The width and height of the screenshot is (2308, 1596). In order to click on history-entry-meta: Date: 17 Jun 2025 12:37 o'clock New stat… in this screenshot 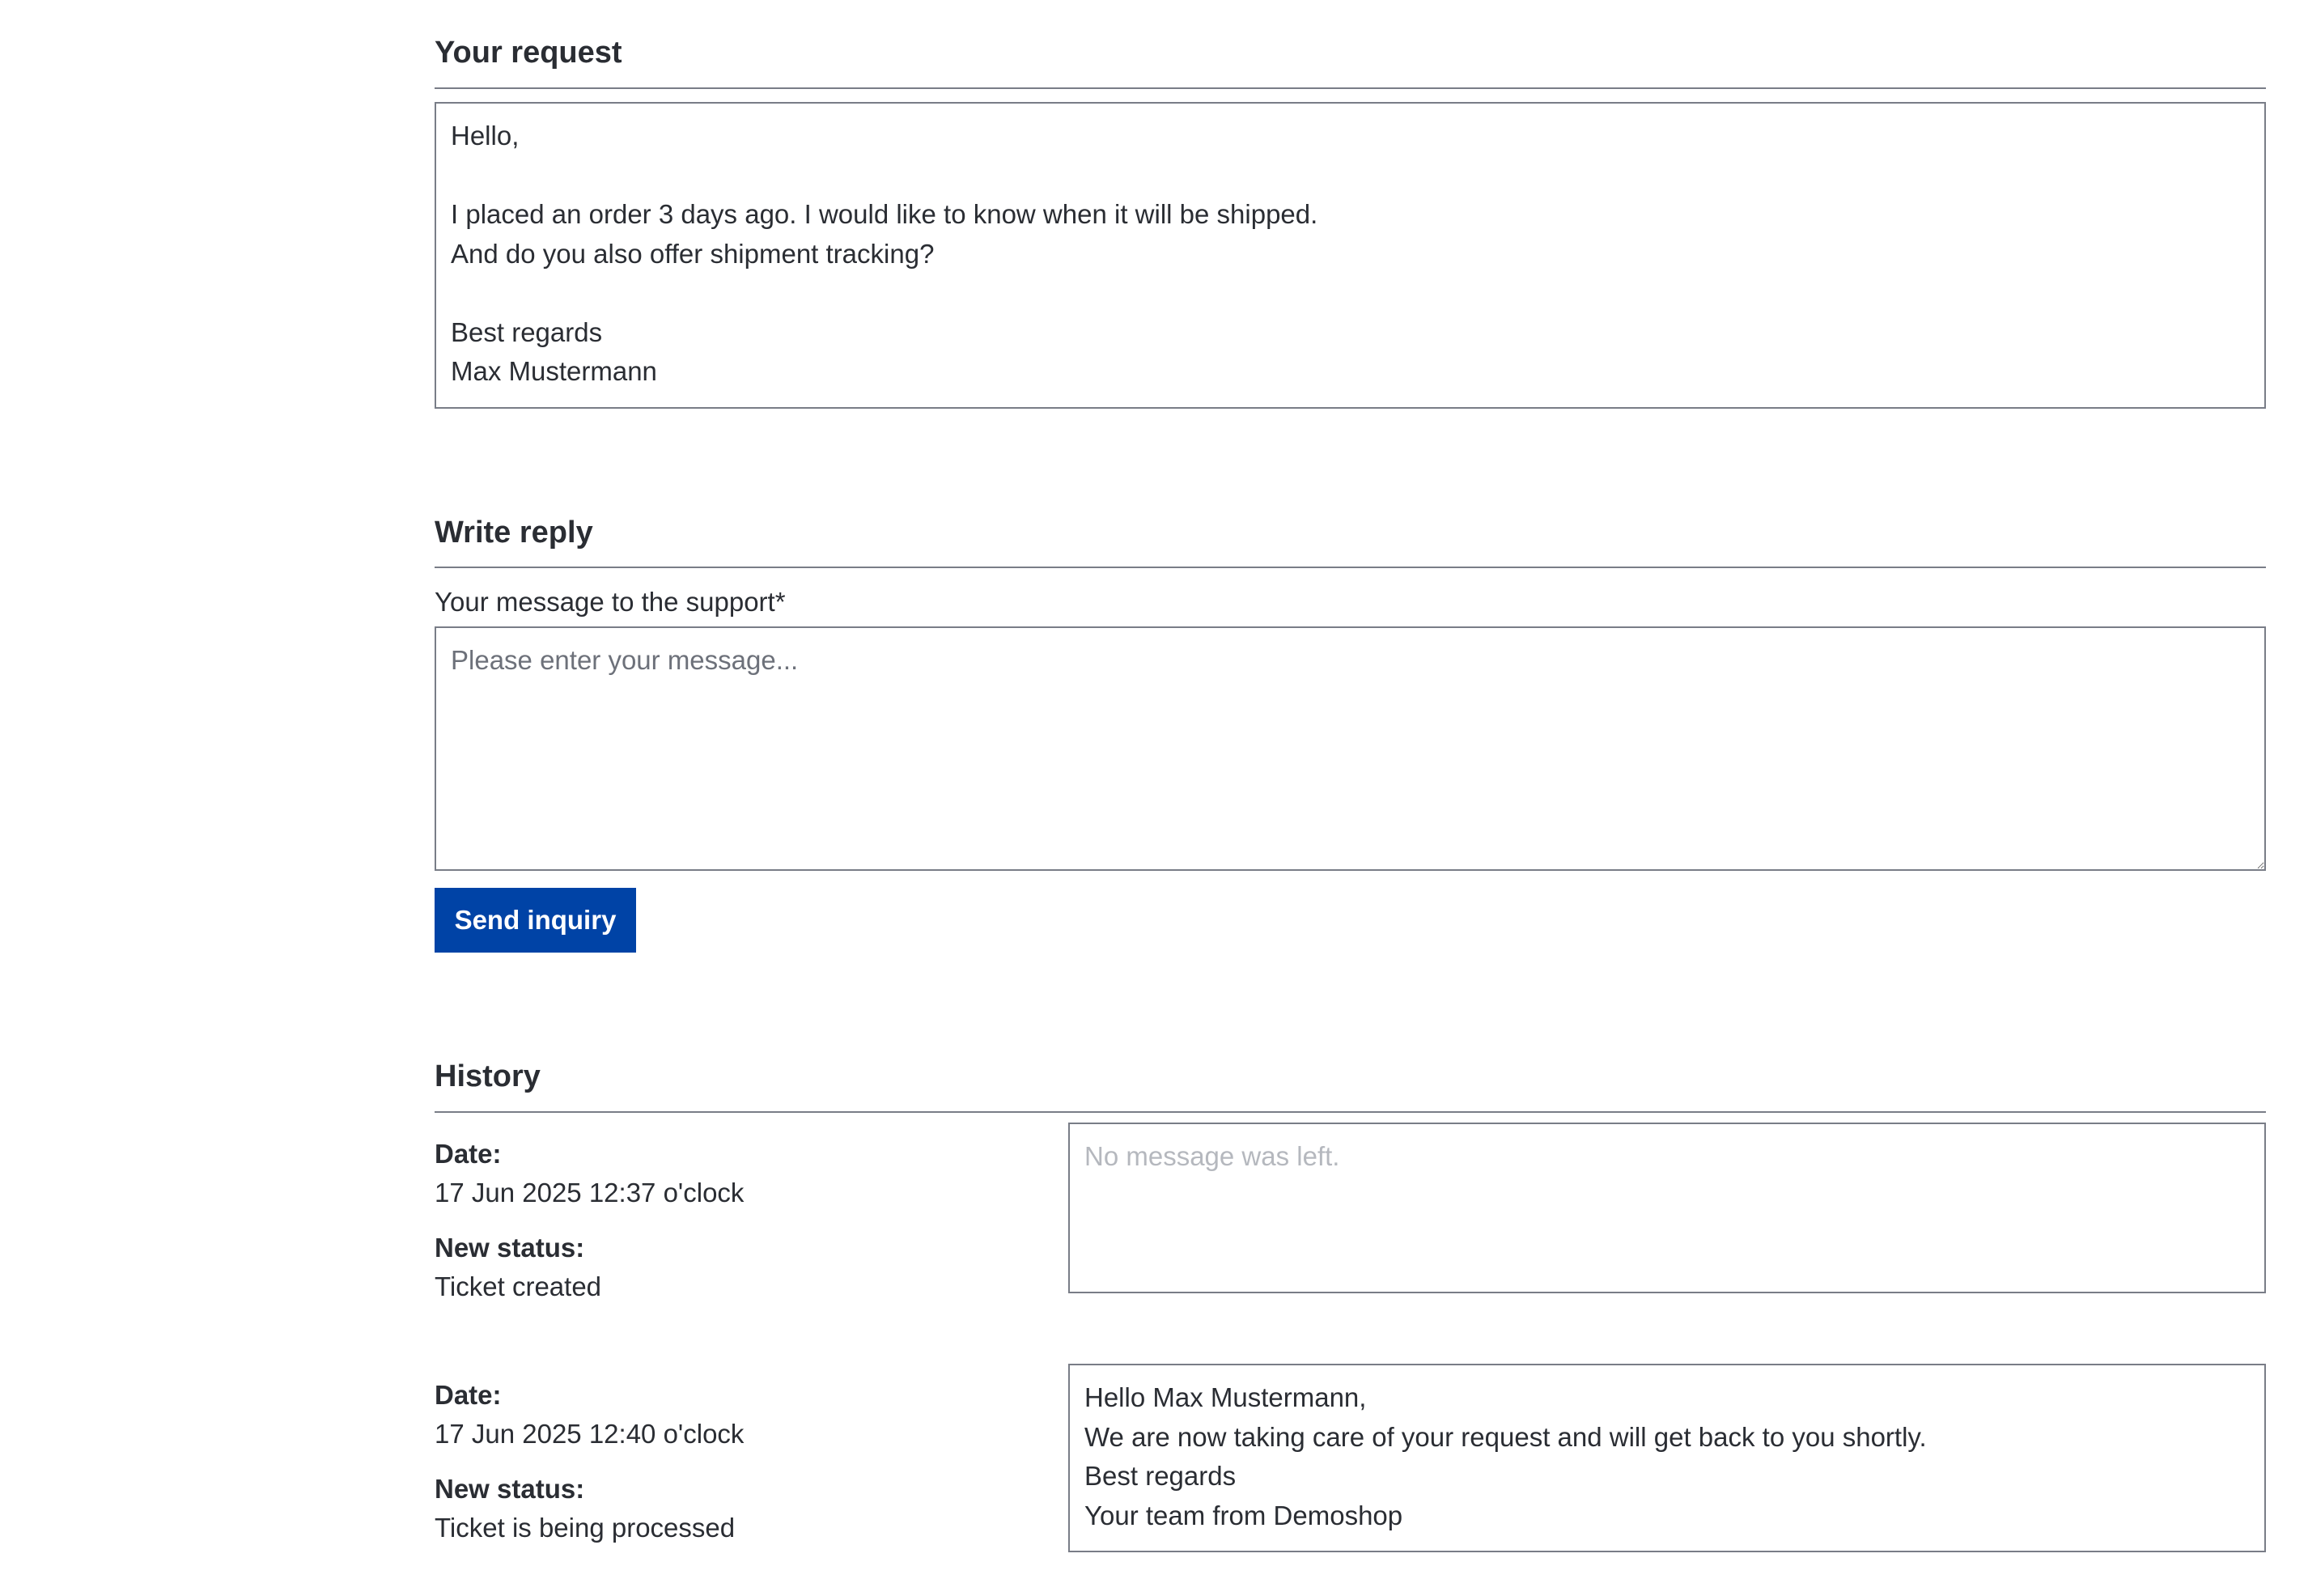, I will do `click(718, 1221)`.